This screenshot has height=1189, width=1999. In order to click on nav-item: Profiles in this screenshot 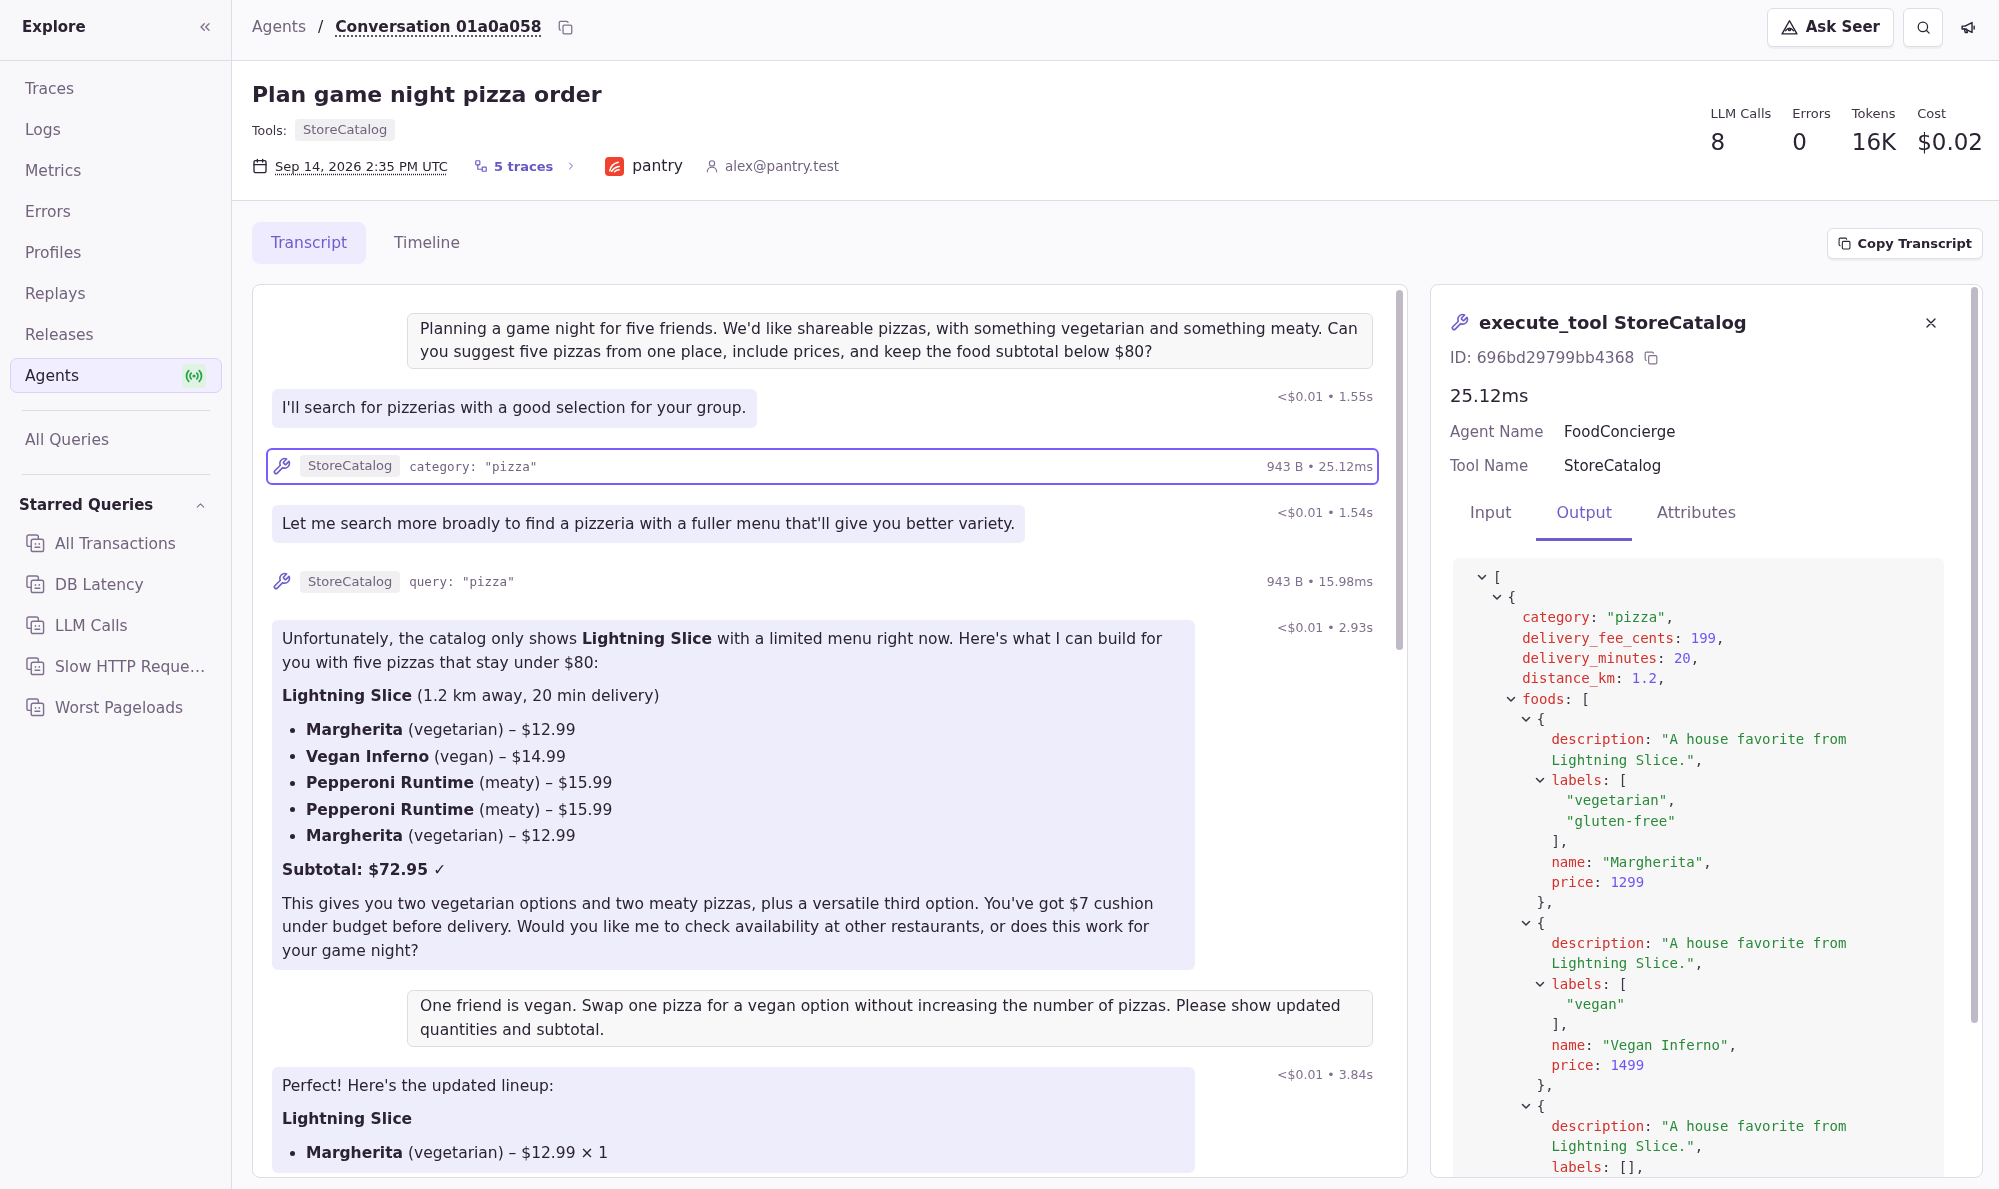, I will do `click(116, 252)`.